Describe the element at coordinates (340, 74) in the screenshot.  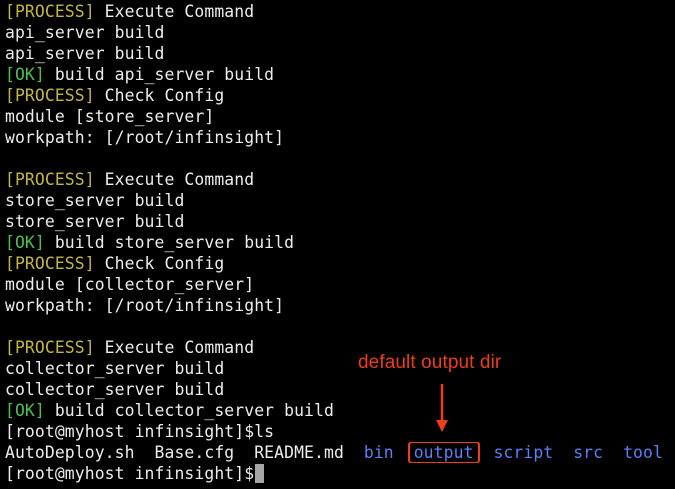
I see `output-line: [OK] build api_server build` at that location.